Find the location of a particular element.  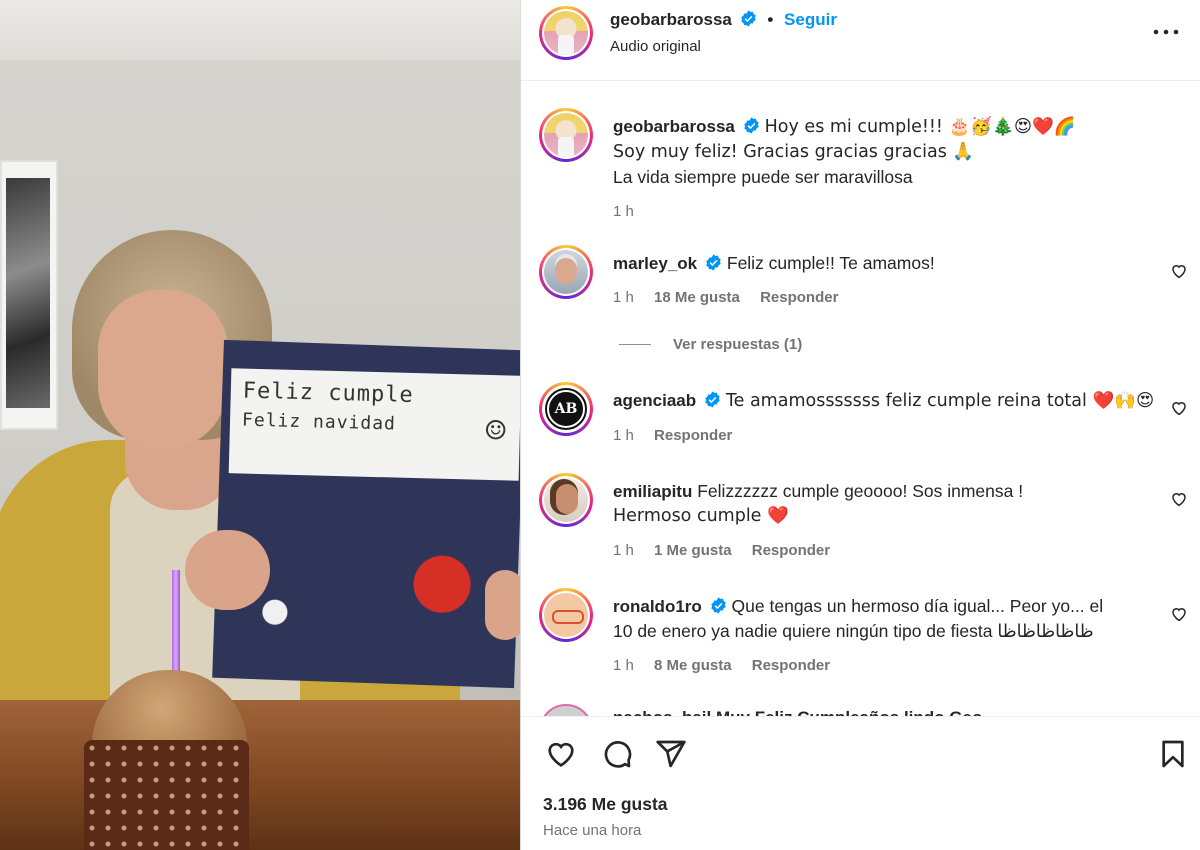

view-replies-button: Ver respuestas (1) is located at coordinates (710, 344).